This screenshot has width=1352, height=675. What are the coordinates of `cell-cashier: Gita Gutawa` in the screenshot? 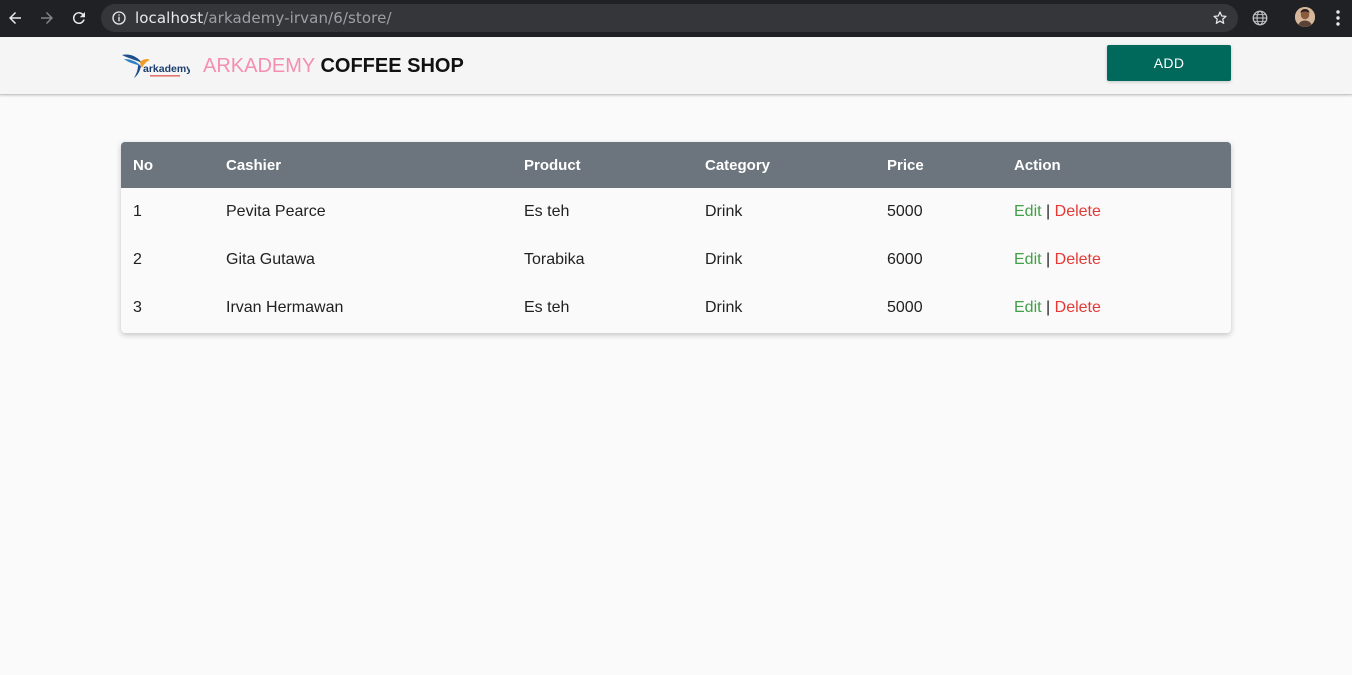 It's located at (270, 259).